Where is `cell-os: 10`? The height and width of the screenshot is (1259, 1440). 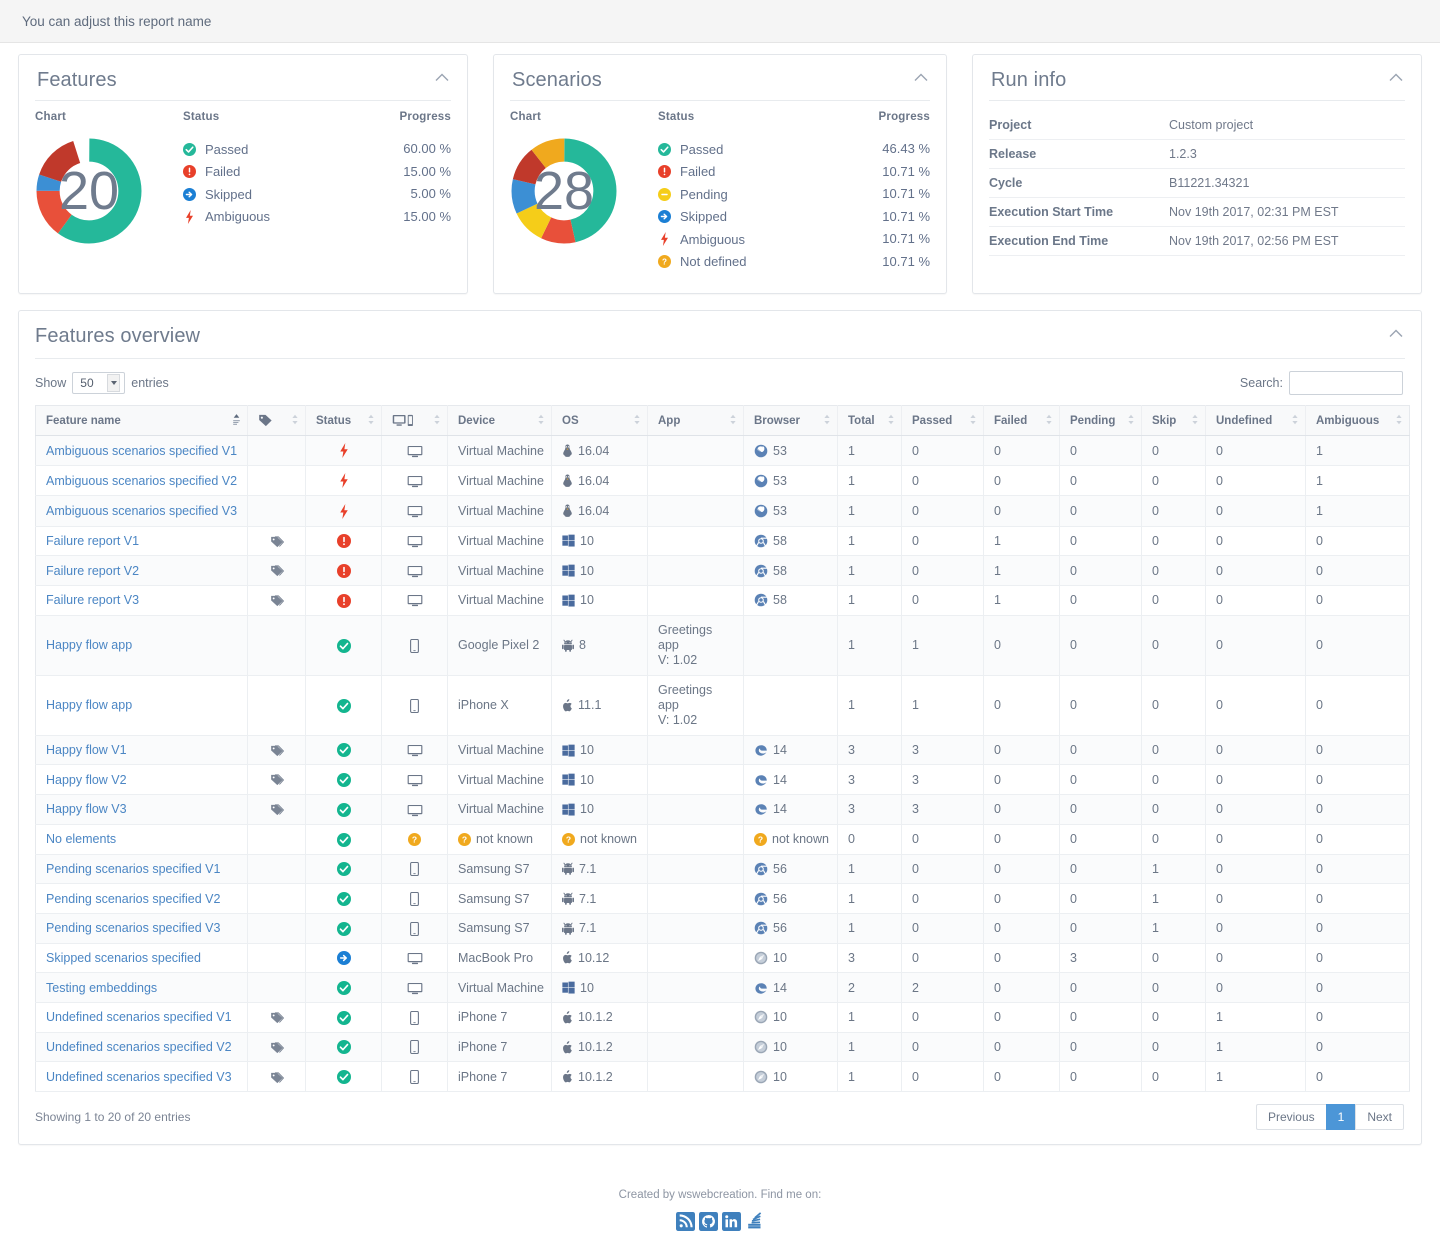
cell-os: 10 is located at coordinates (599, 780).